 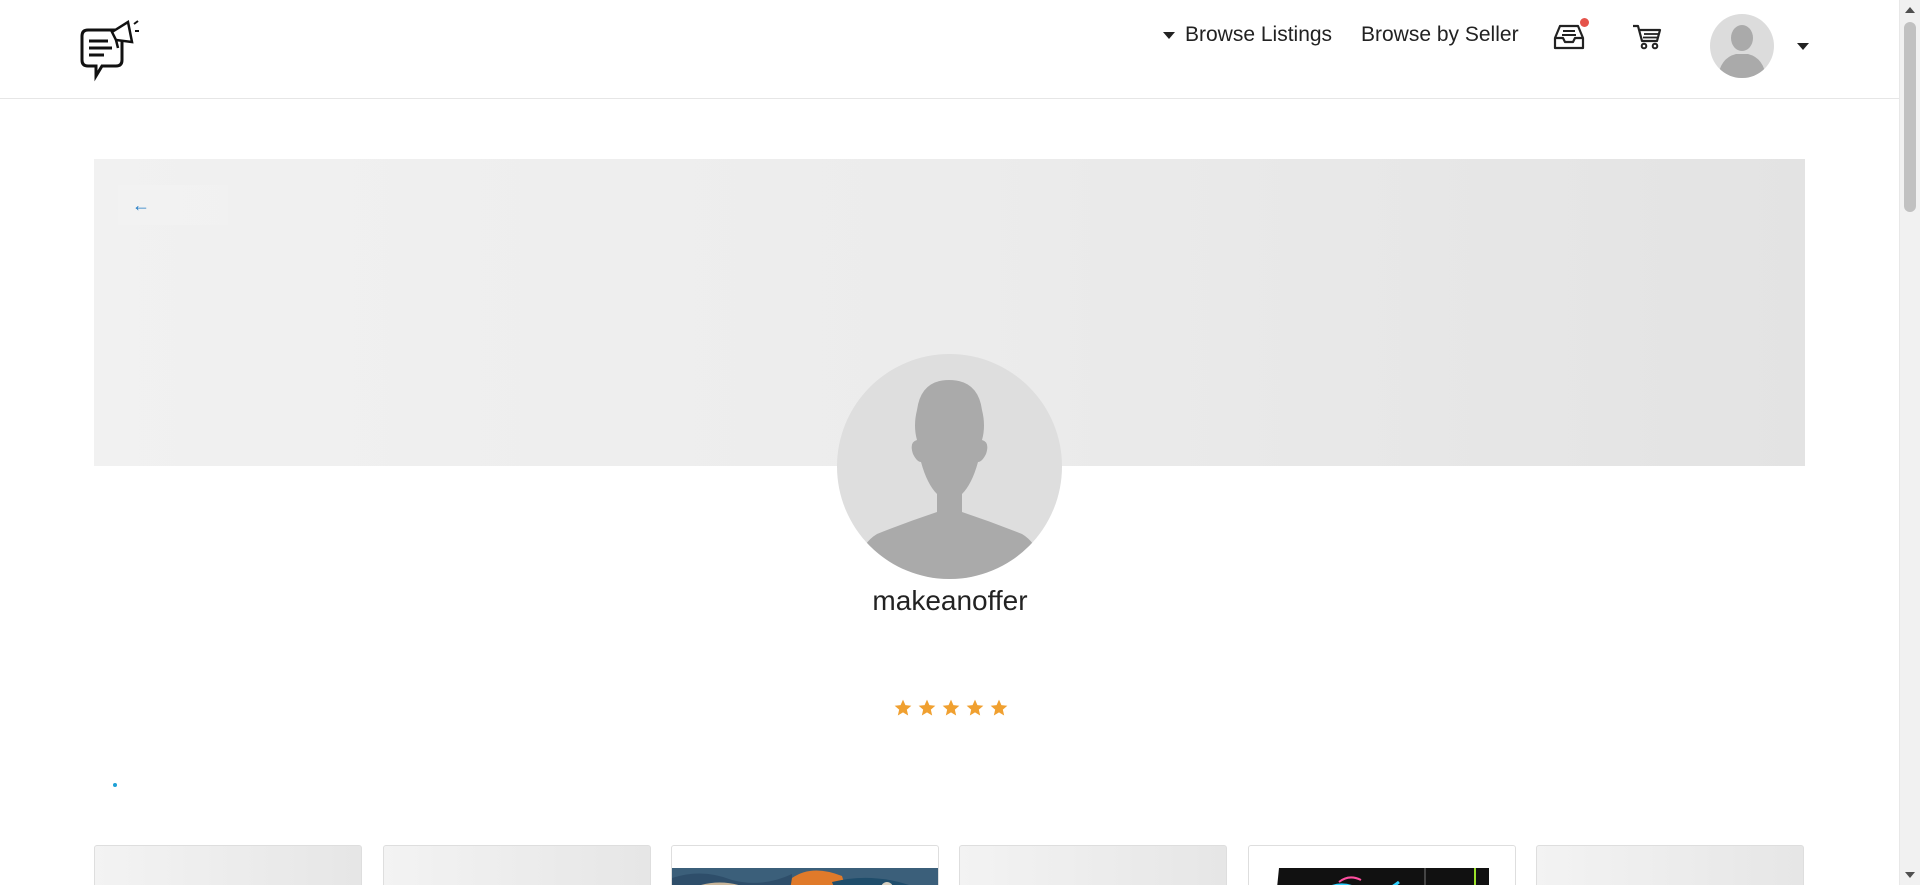 What do you see at coordinates (950, 600) in the screenshot?
I see `profile-username: makeanoffer` at bounding box center [950, 600].